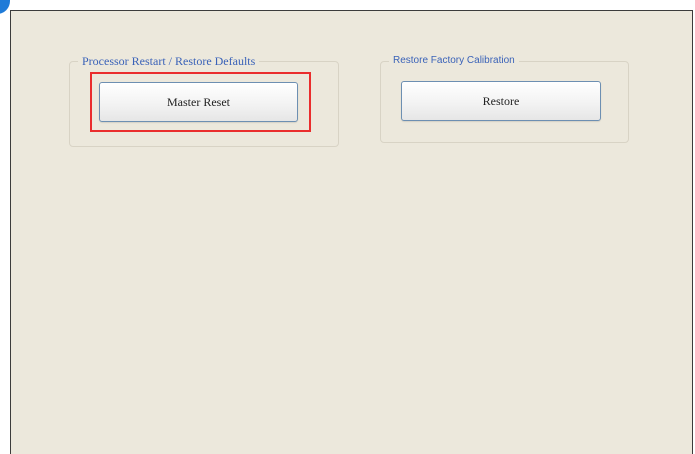 This screenshot has width=695, height=454. What do you see at coordinates (454, 61) in the screenshot?
I see `restore-factory-calibration-legend: Restore Factory Calibration` at bounding box center [454, 61].